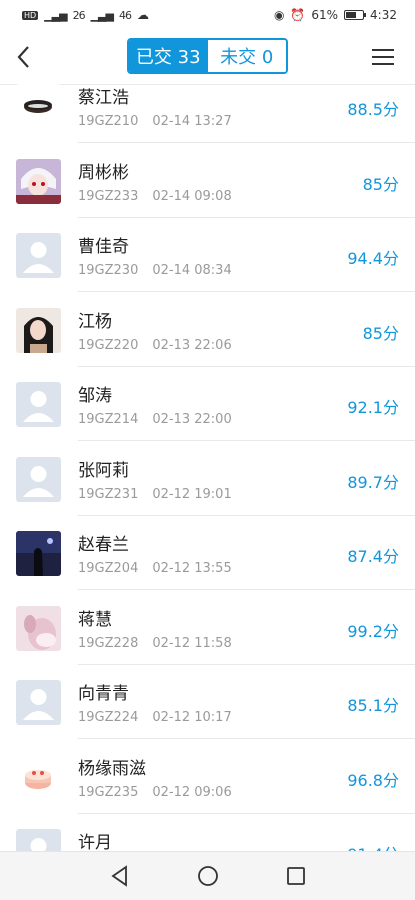 The image size is (415, 900). What do you see at coordinates (120, 876) in the screenshot?
I see `triangle-back-icon` at bounding box center [120, 876].